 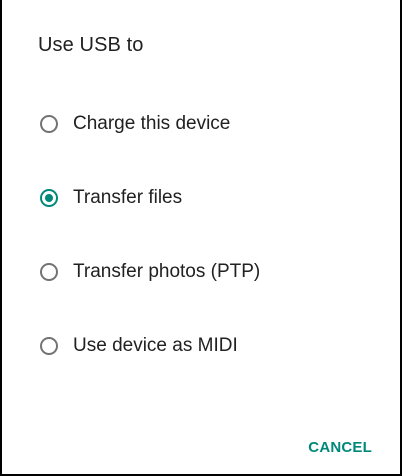 What do you see at coordinates (49, 198) in the screenshot?
I see `radio-checked-icon` at bounding box center [49, 198].